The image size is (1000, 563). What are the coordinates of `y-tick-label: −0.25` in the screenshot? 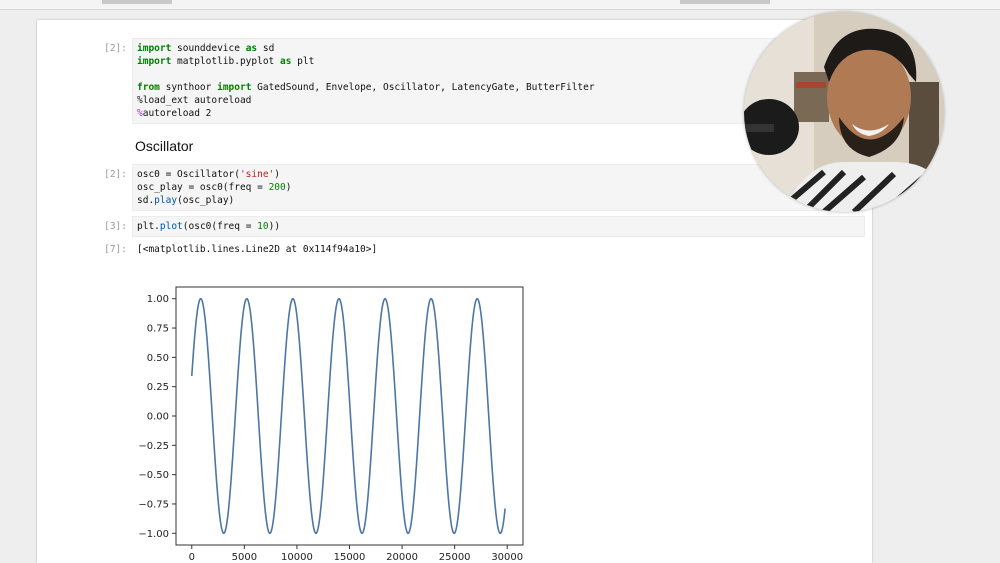 It's located at (153, 446).